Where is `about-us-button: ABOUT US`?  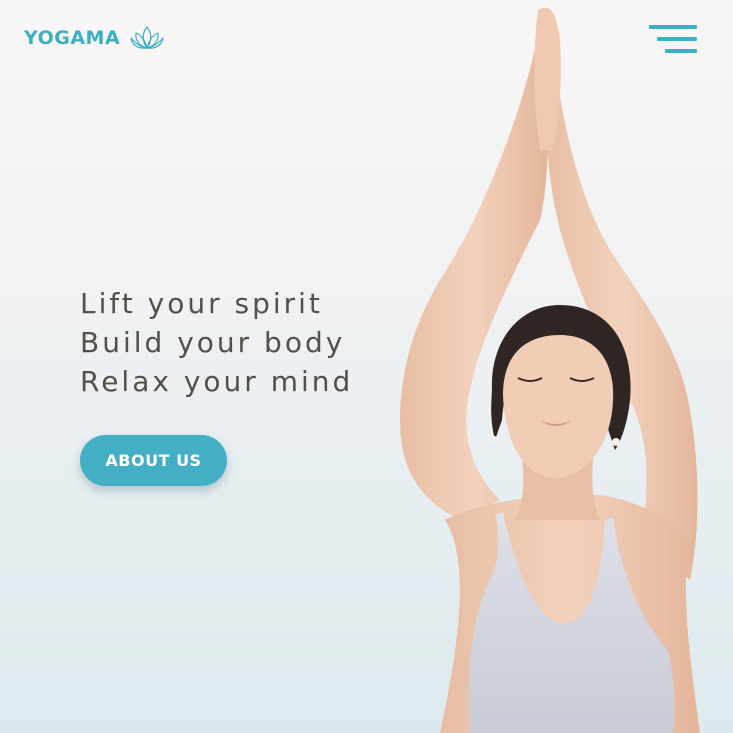 about-us-button: ABOUT US is located at coordinates (153, 460).